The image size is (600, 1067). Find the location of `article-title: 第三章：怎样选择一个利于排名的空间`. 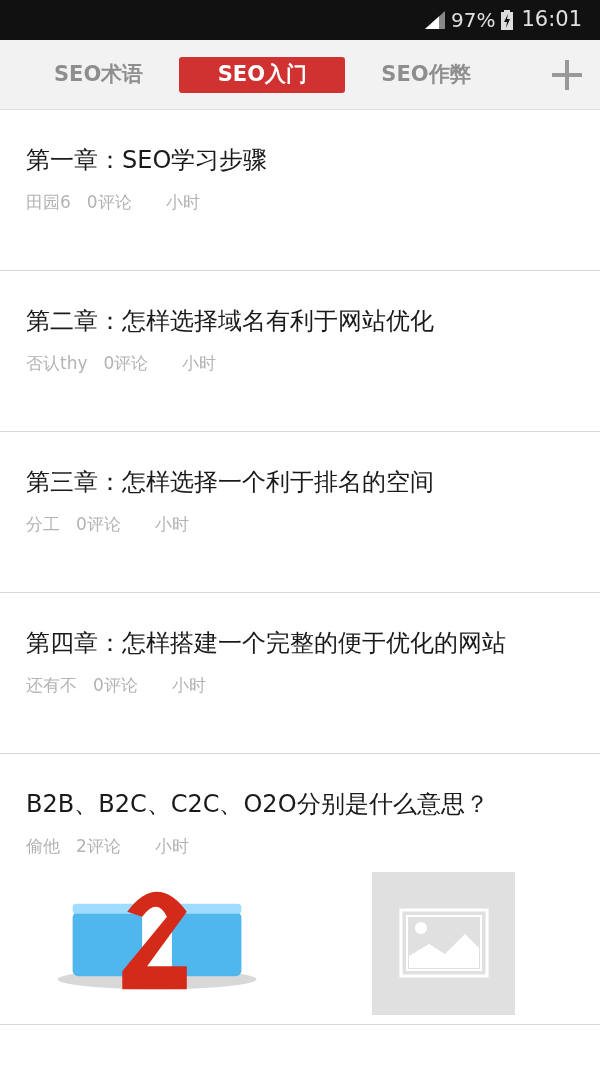

article-title: 第三章：怎样选择一个利于排名的空间 is located at coordinates (300, 482).